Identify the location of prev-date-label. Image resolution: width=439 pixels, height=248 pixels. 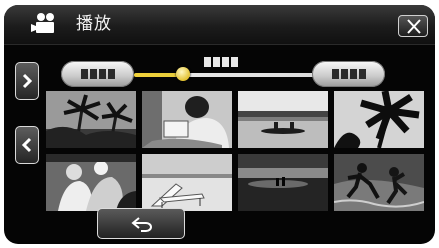
(97, 74).